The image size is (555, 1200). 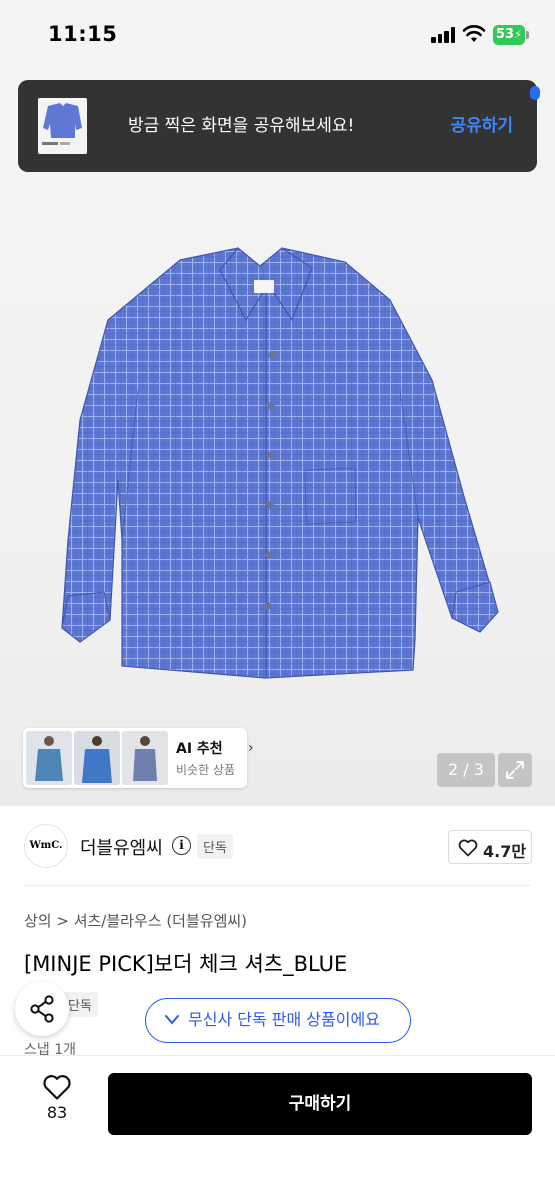 I want to click on ai-recommend-subtitle: 비슷한 상품, so click(x=206, y=770).